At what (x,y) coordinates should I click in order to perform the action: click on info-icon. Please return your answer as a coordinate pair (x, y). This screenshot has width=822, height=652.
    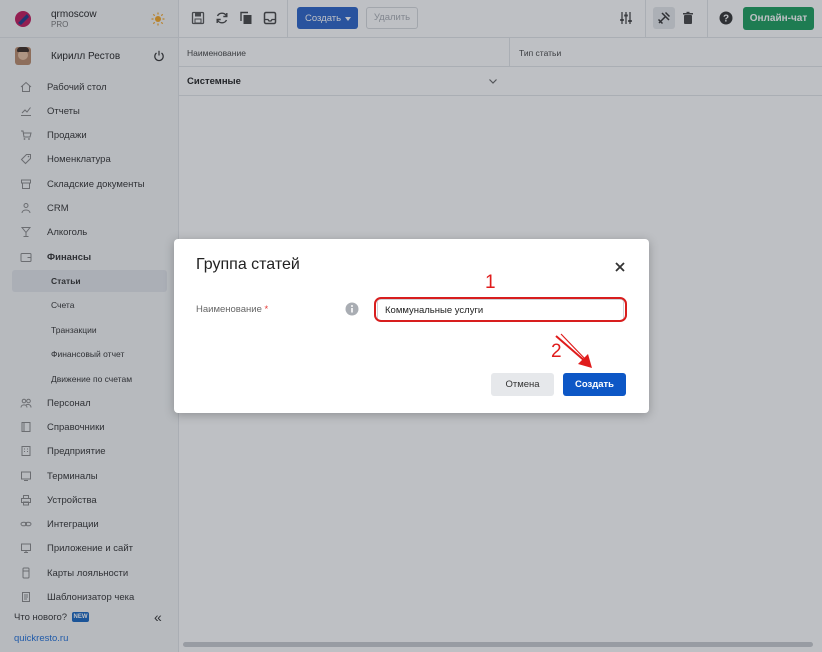
    Looking at the image, I should click on (352, 309).